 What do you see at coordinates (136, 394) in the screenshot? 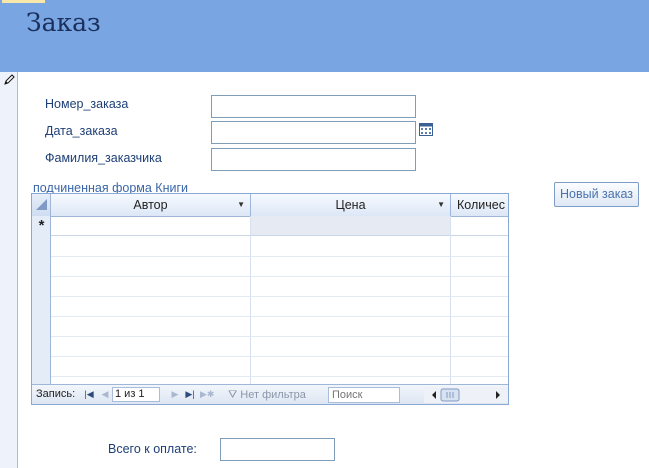
I see `record-counter-field: 1 из 1` at bounding box center [136, 394].